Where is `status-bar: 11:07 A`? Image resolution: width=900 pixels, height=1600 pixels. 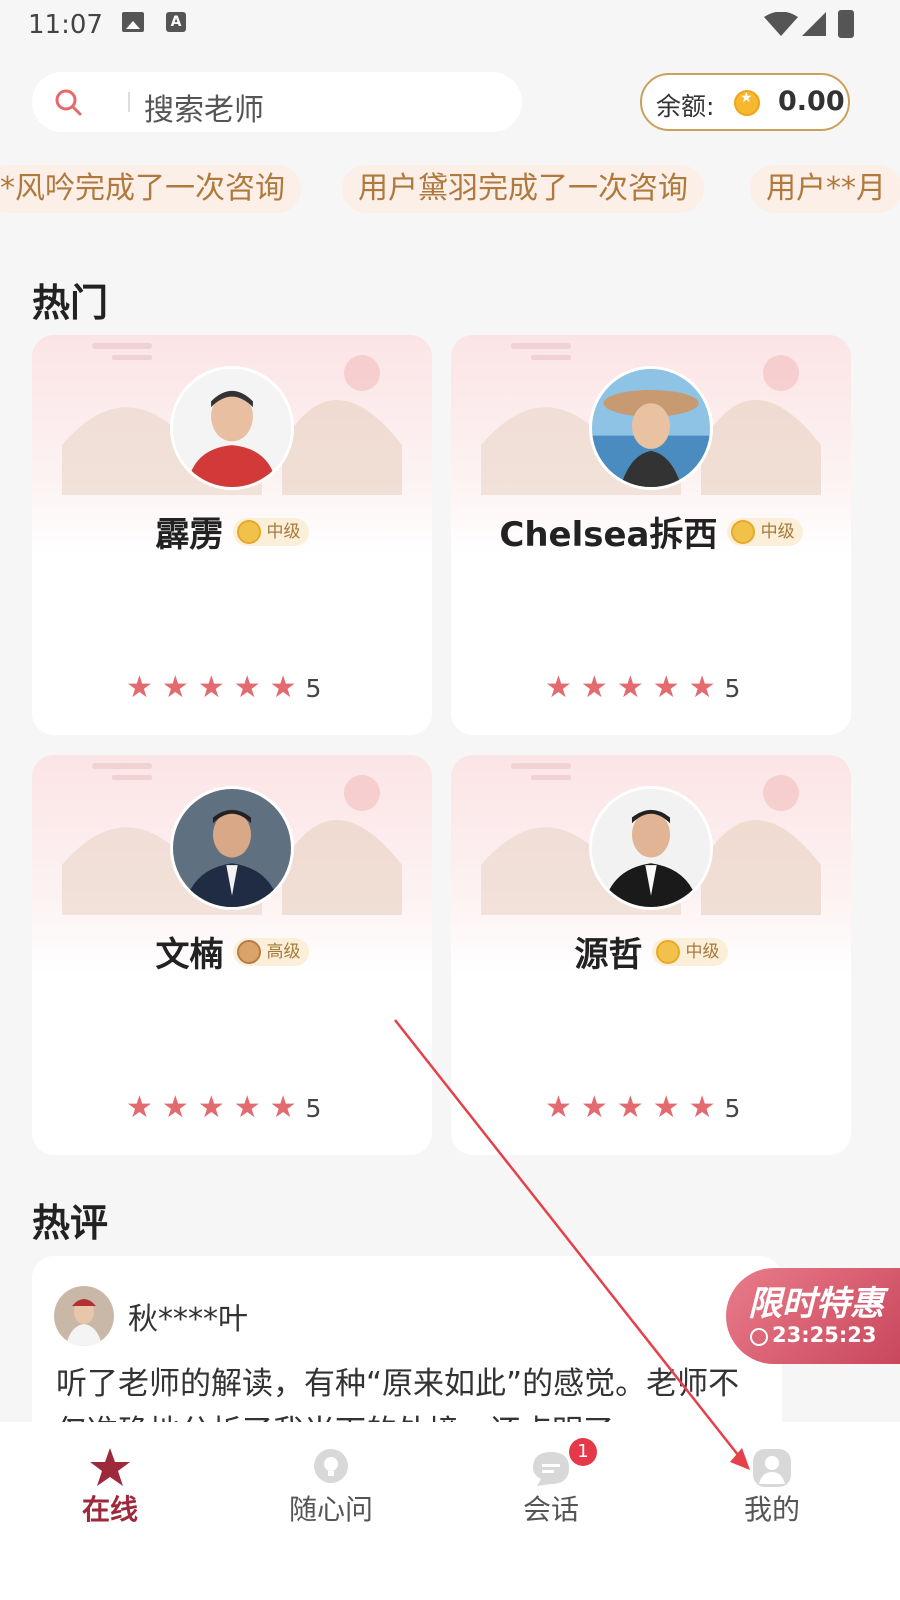 status-bar: 11:07 A is located at coordinates (450, 25).